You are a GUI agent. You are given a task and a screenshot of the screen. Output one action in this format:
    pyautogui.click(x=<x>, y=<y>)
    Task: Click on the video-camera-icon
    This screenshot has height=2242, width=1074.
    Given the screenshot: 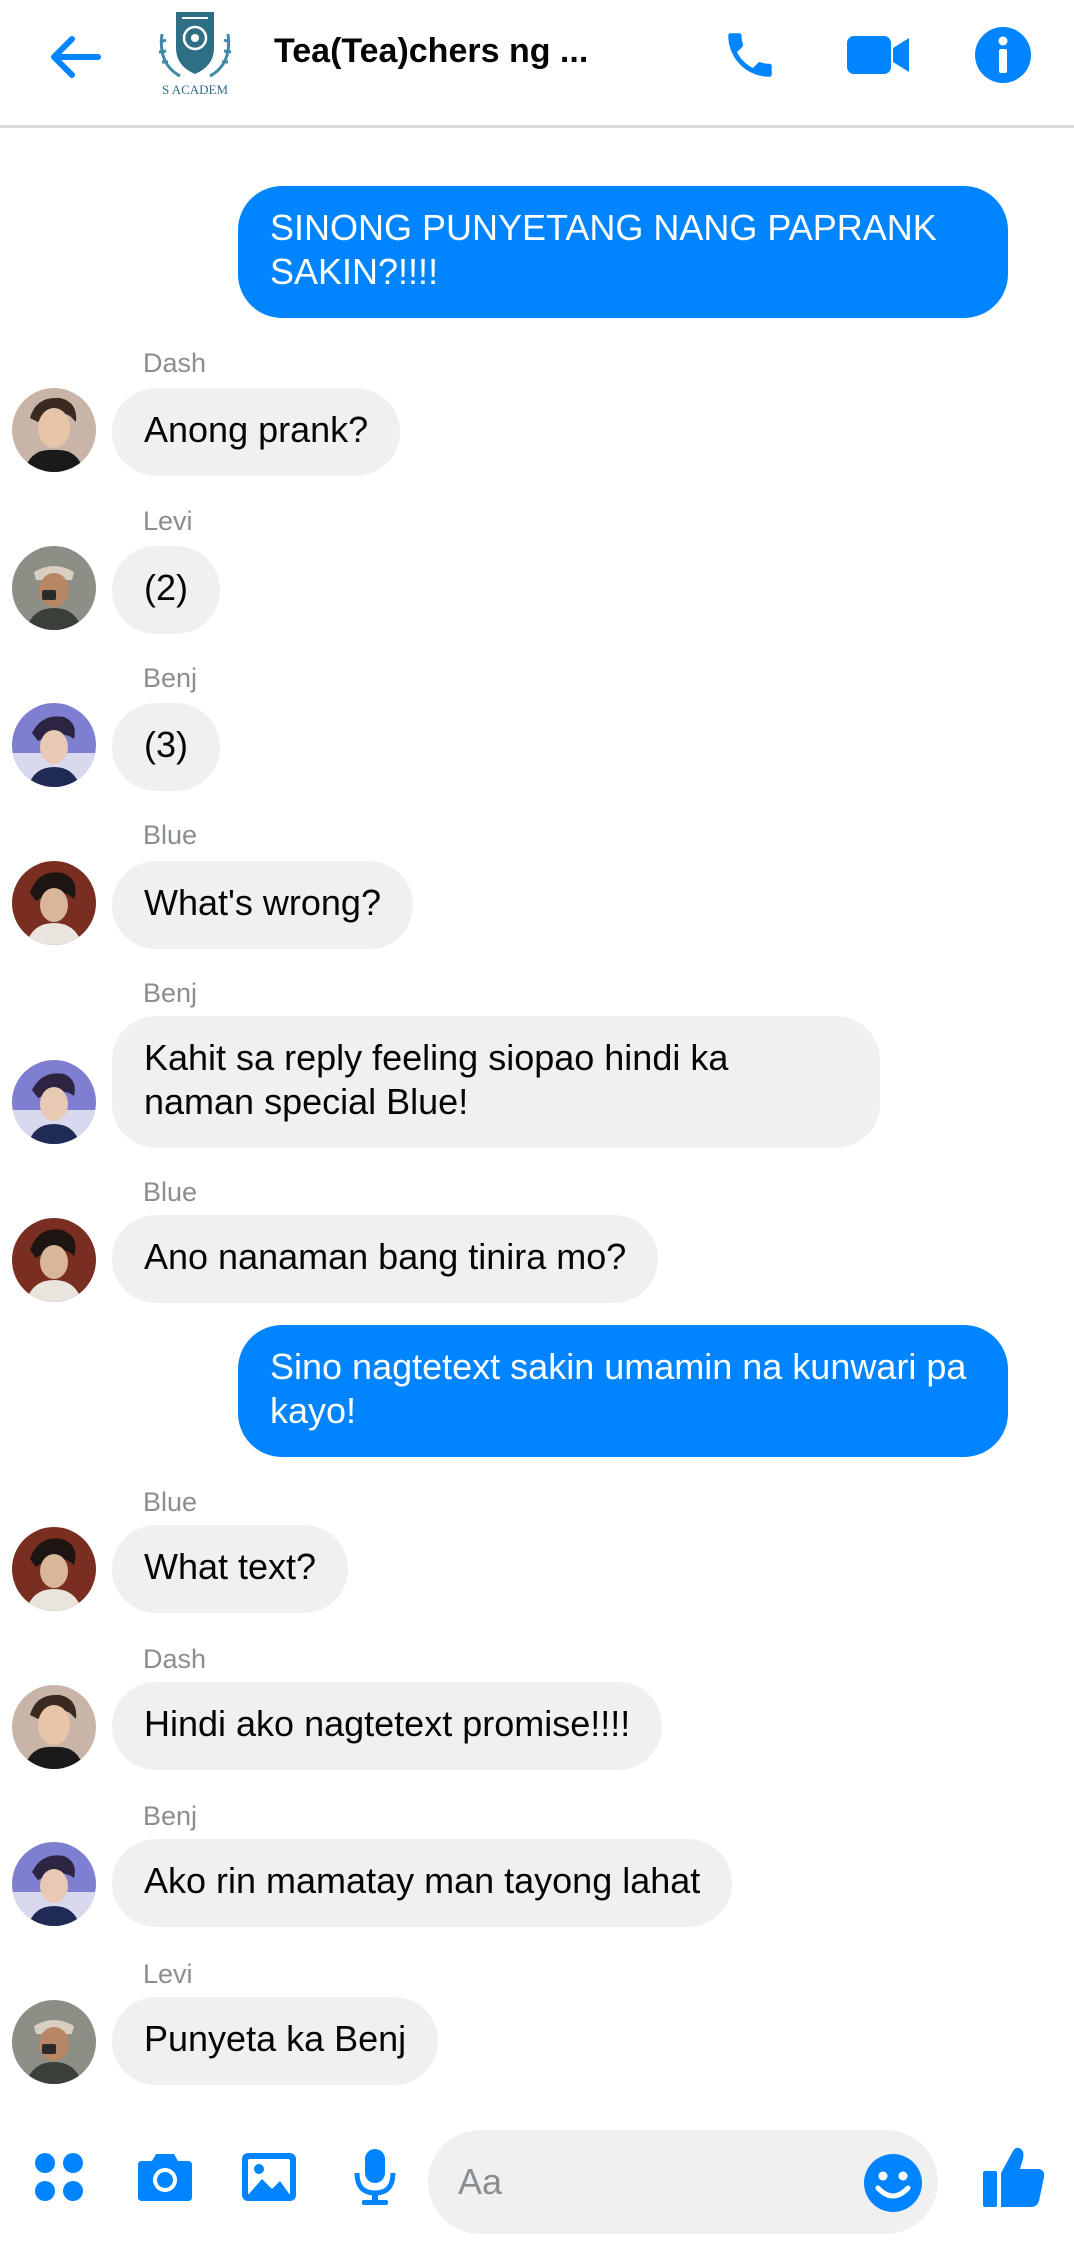 What is the action you would take?
    pyautogui.click(x=878, y=55)
    